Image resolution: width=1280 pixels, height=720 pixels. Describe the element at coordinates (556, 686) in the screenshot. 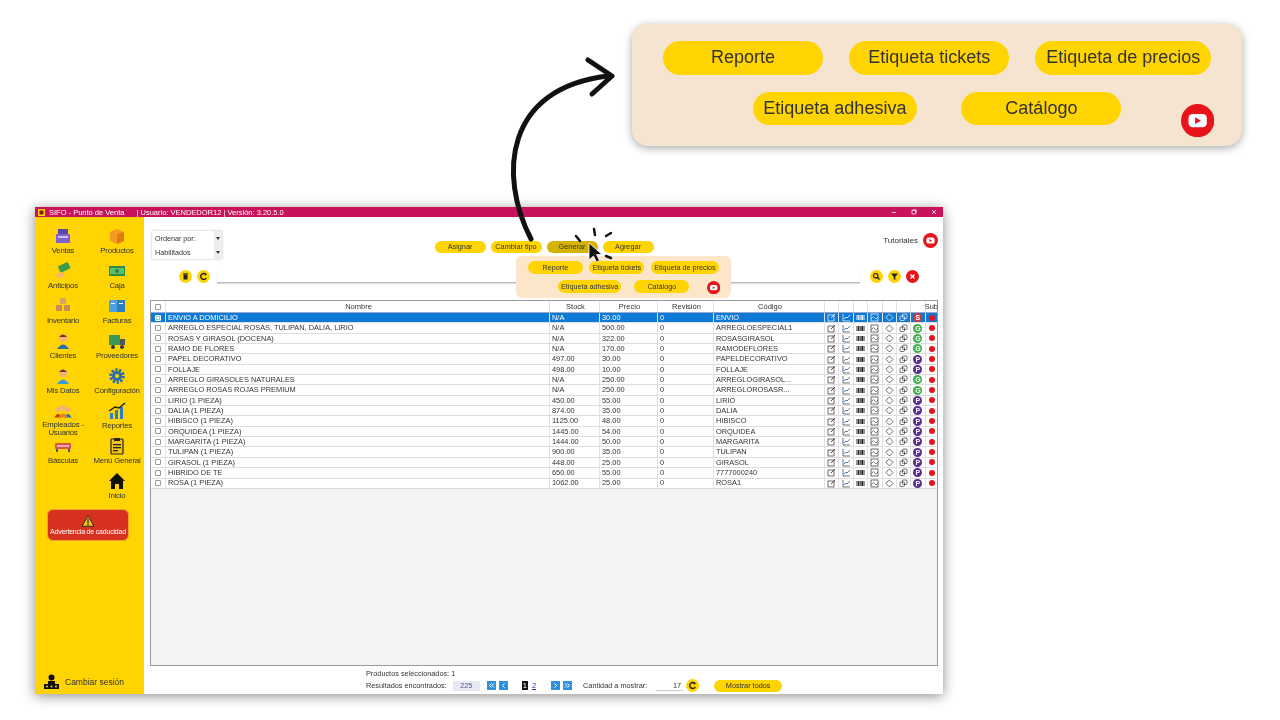

I see `next-page-icon` at that location.